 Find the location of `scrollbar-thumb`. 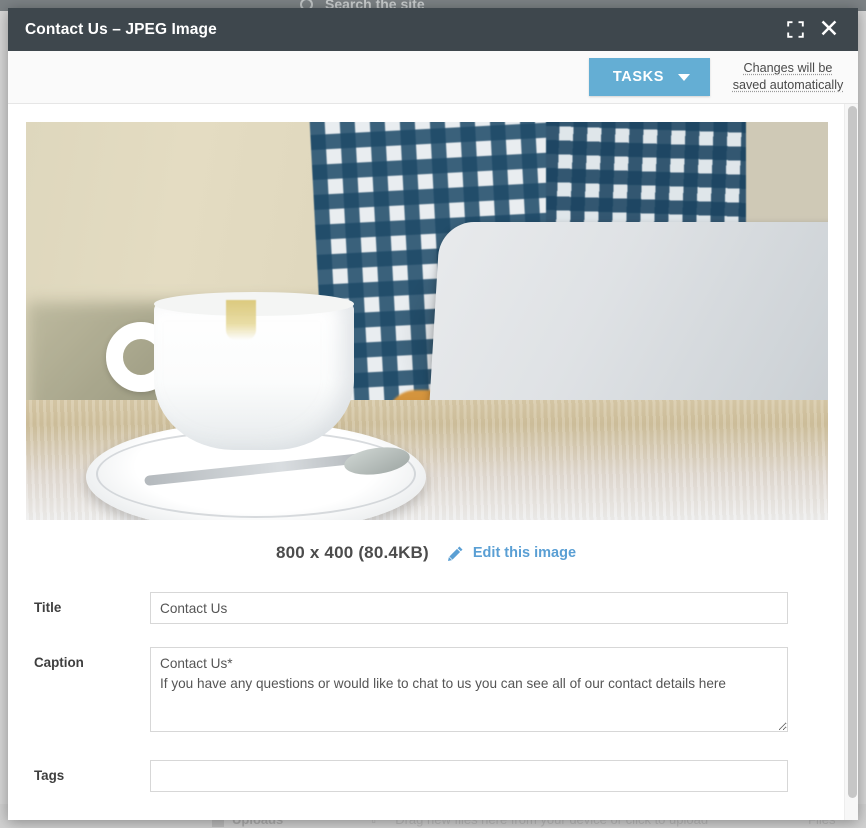

scrollbar-thumb is located at coordinates (852, 452).